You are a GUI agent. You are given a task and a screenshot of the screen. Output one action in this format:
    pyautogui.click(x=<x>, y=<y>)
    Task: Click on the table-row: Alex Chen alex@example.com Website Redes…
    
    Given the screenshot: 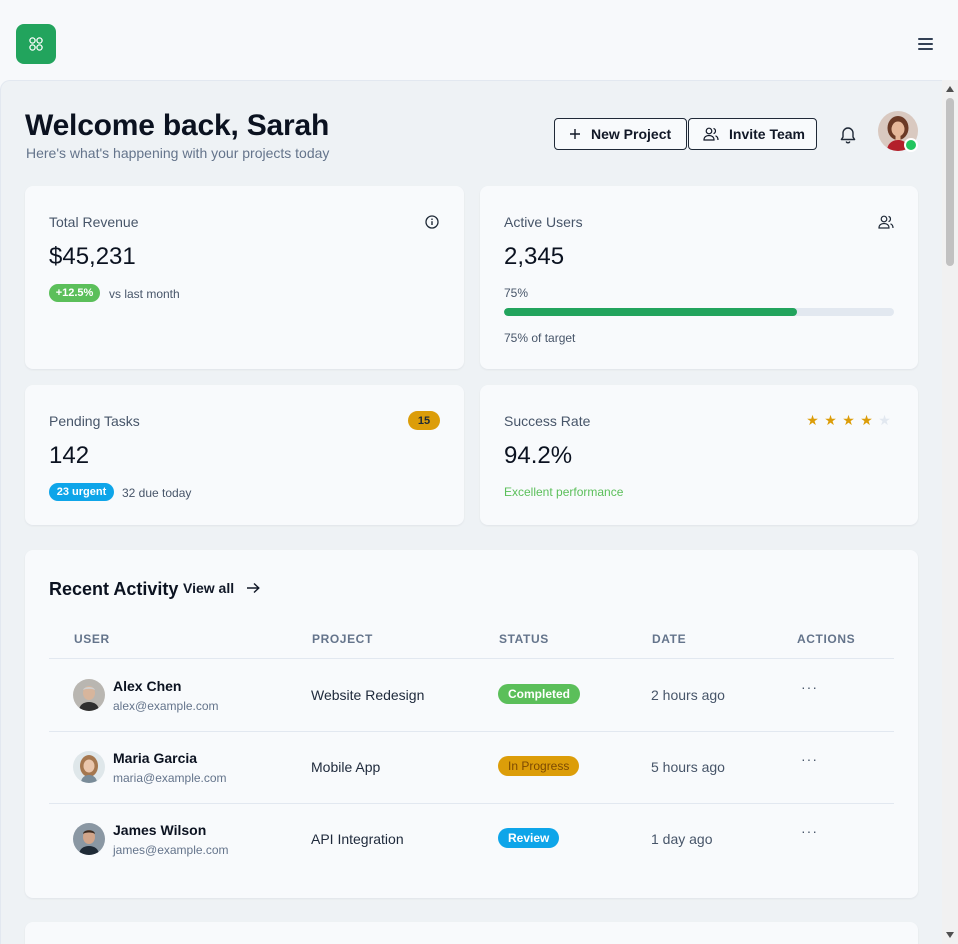 What is the action you would take?
    pyautogui.click(x=471, y=695)
    